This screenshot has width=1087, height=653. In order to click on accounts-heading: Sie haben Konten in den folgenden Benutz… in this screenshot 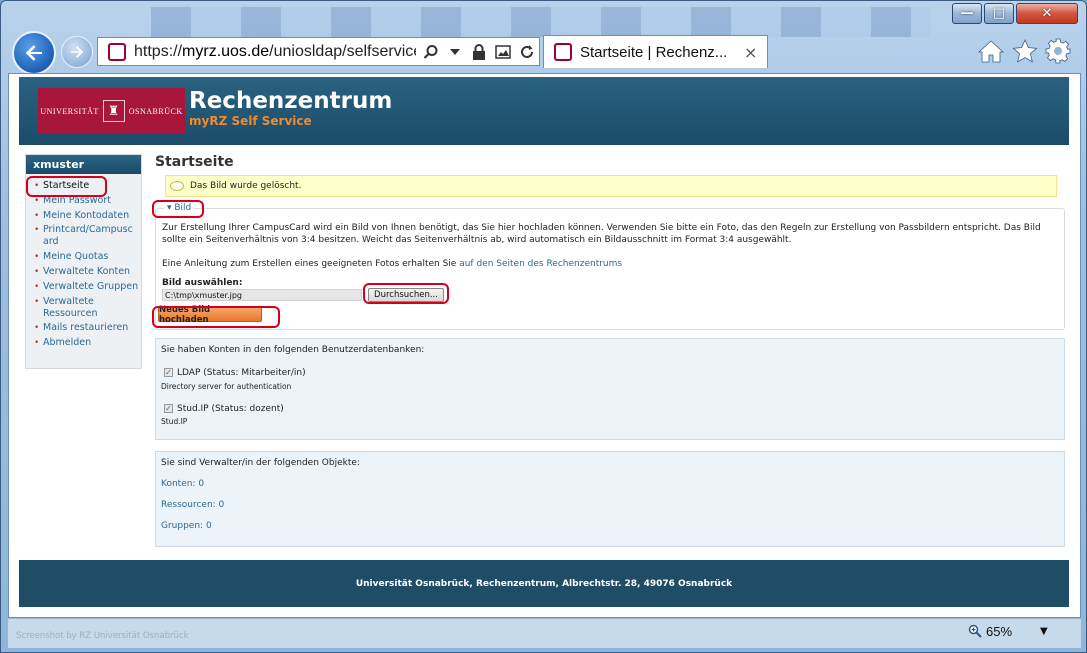, I will do `click(293, 350)`.